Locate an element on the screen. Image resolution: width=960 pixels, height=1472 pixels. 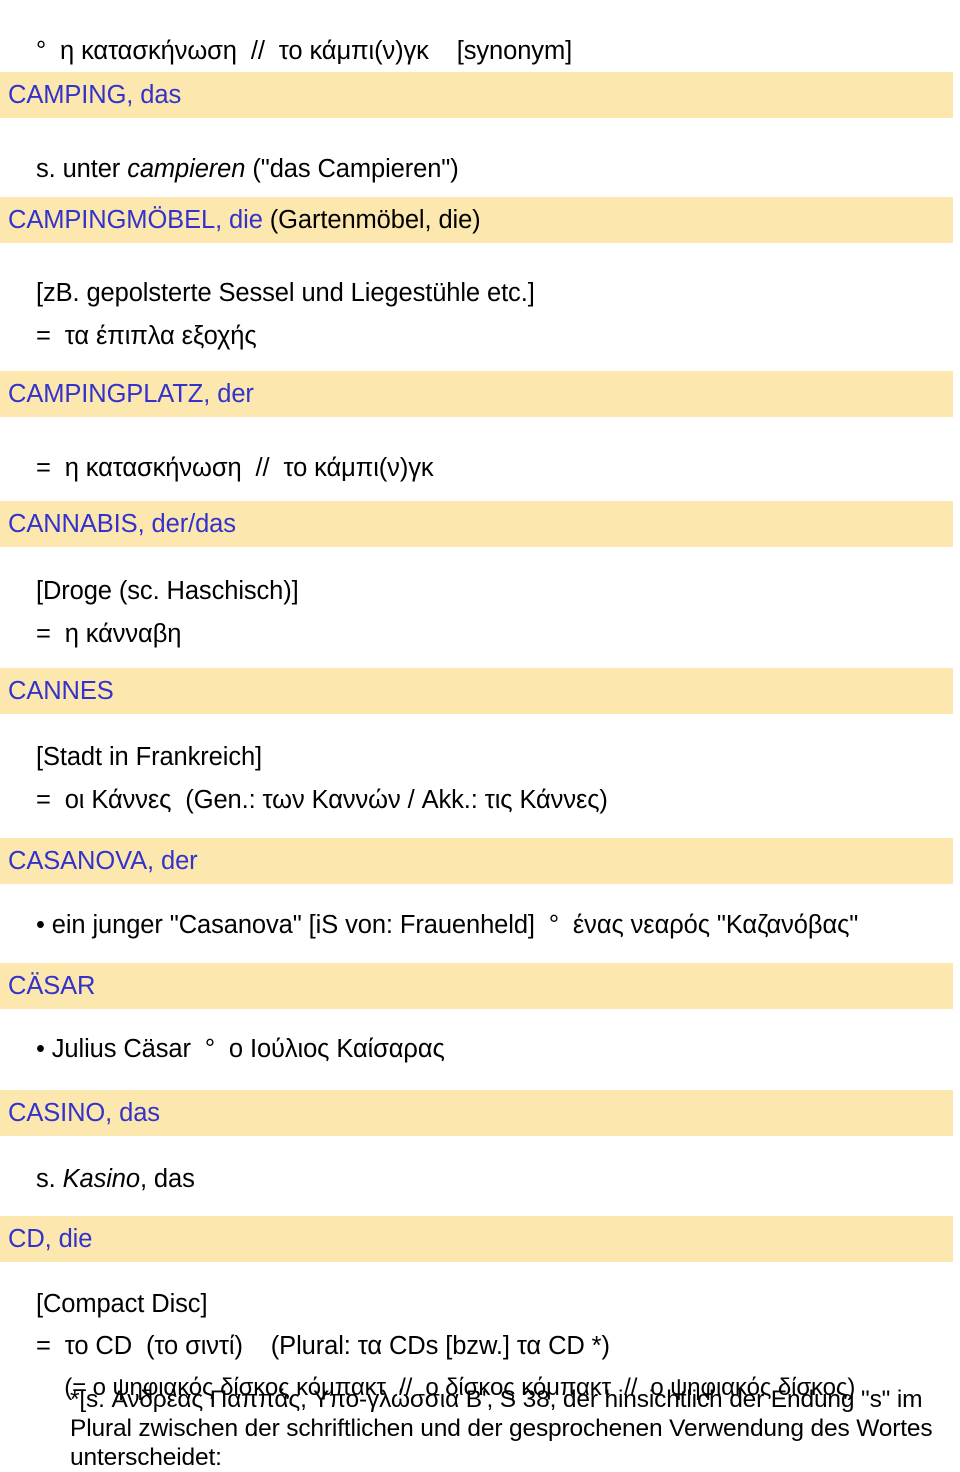
entry-headword-cannes: CANNES is located at coordinates (476, 691).